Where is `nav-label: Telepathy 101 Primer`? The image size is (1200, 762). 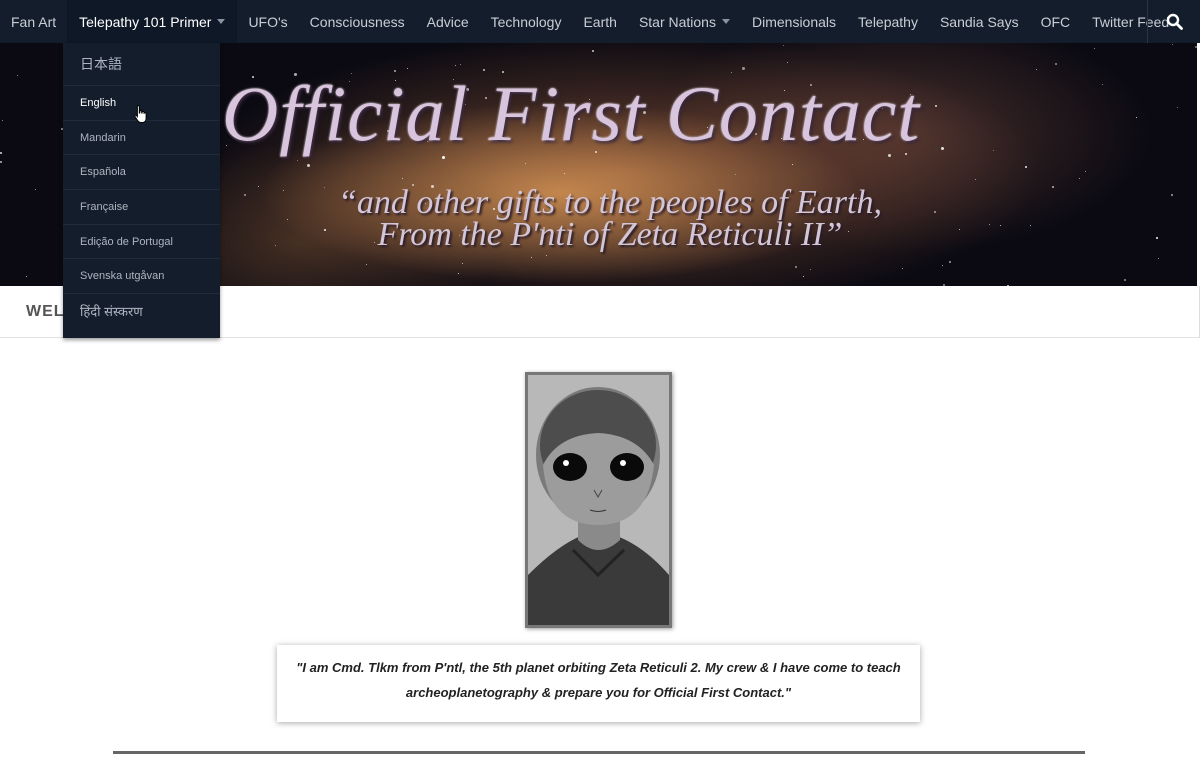
nav-label: Telepathy 101 Primer is located at coordinates (145, 21).